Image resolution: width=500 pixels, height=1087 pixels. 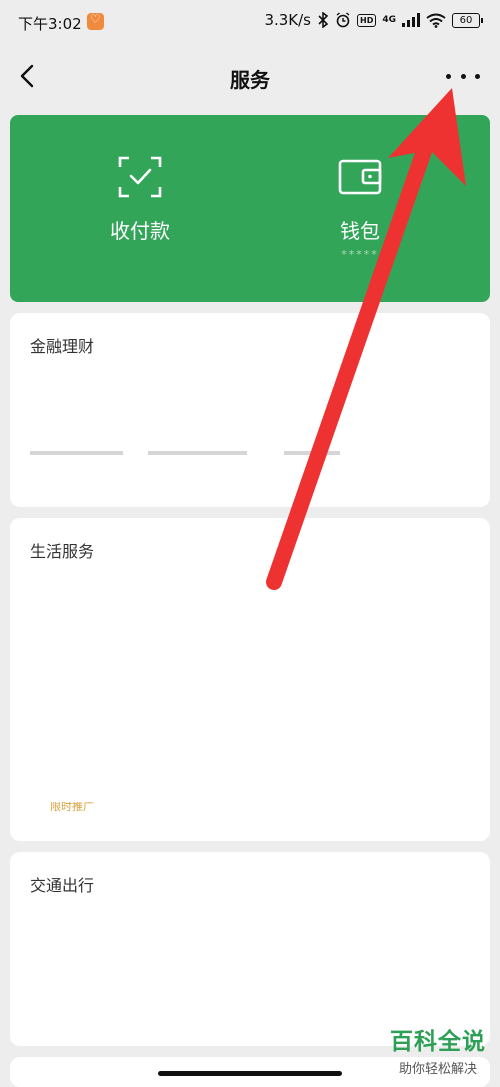 What do you see at coordinates (343, 20) in the screenshot?
I see `alarm-icon` at bounding box center [343, 20].